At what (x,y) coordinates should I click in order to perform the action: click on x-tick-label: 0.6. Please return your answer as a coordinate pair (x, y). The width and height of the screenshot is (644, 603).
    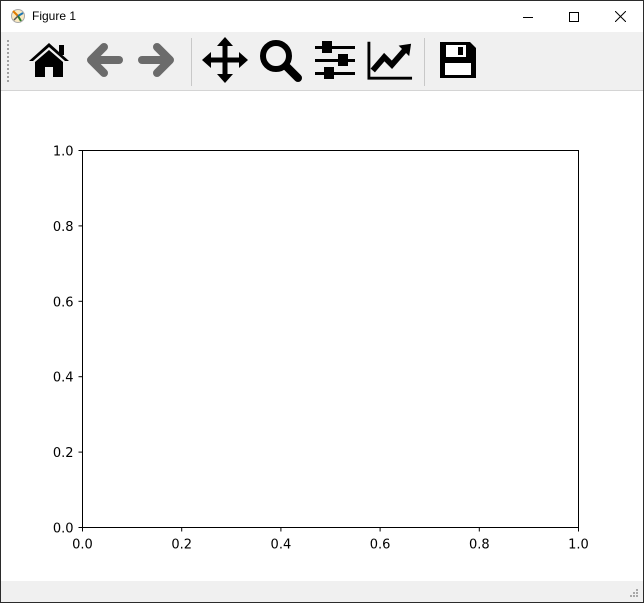
    Looking at the image, I should click on (380, 545).